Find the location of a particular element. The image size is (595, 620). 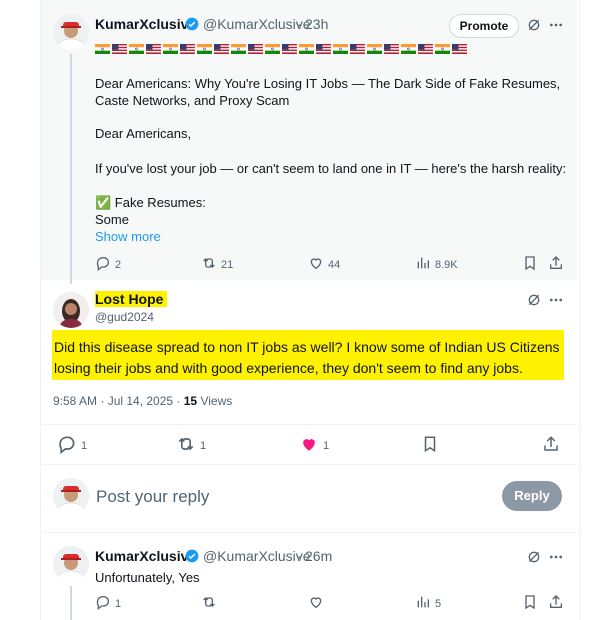

like-action is located at coordinates (316, 603).